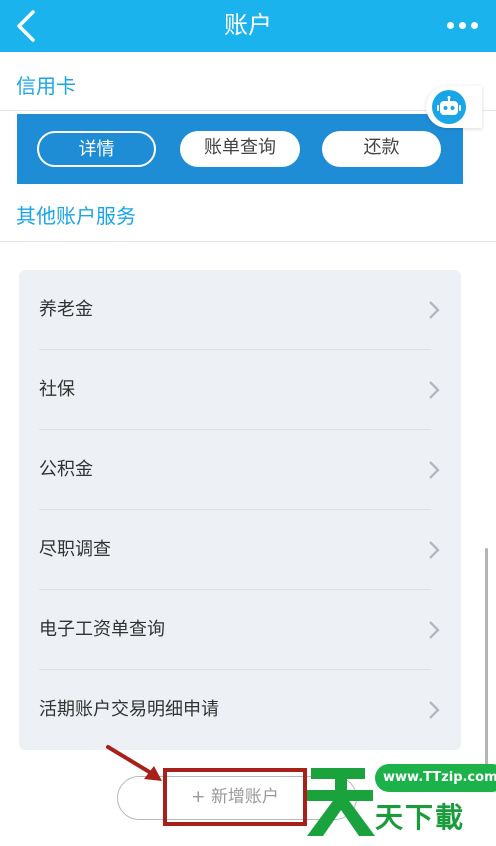 This screenshot has width=496, height=846. Describe the element at coordinates (134, 763) in the screenshot. I see `annotation-arrow-icon` at that location.